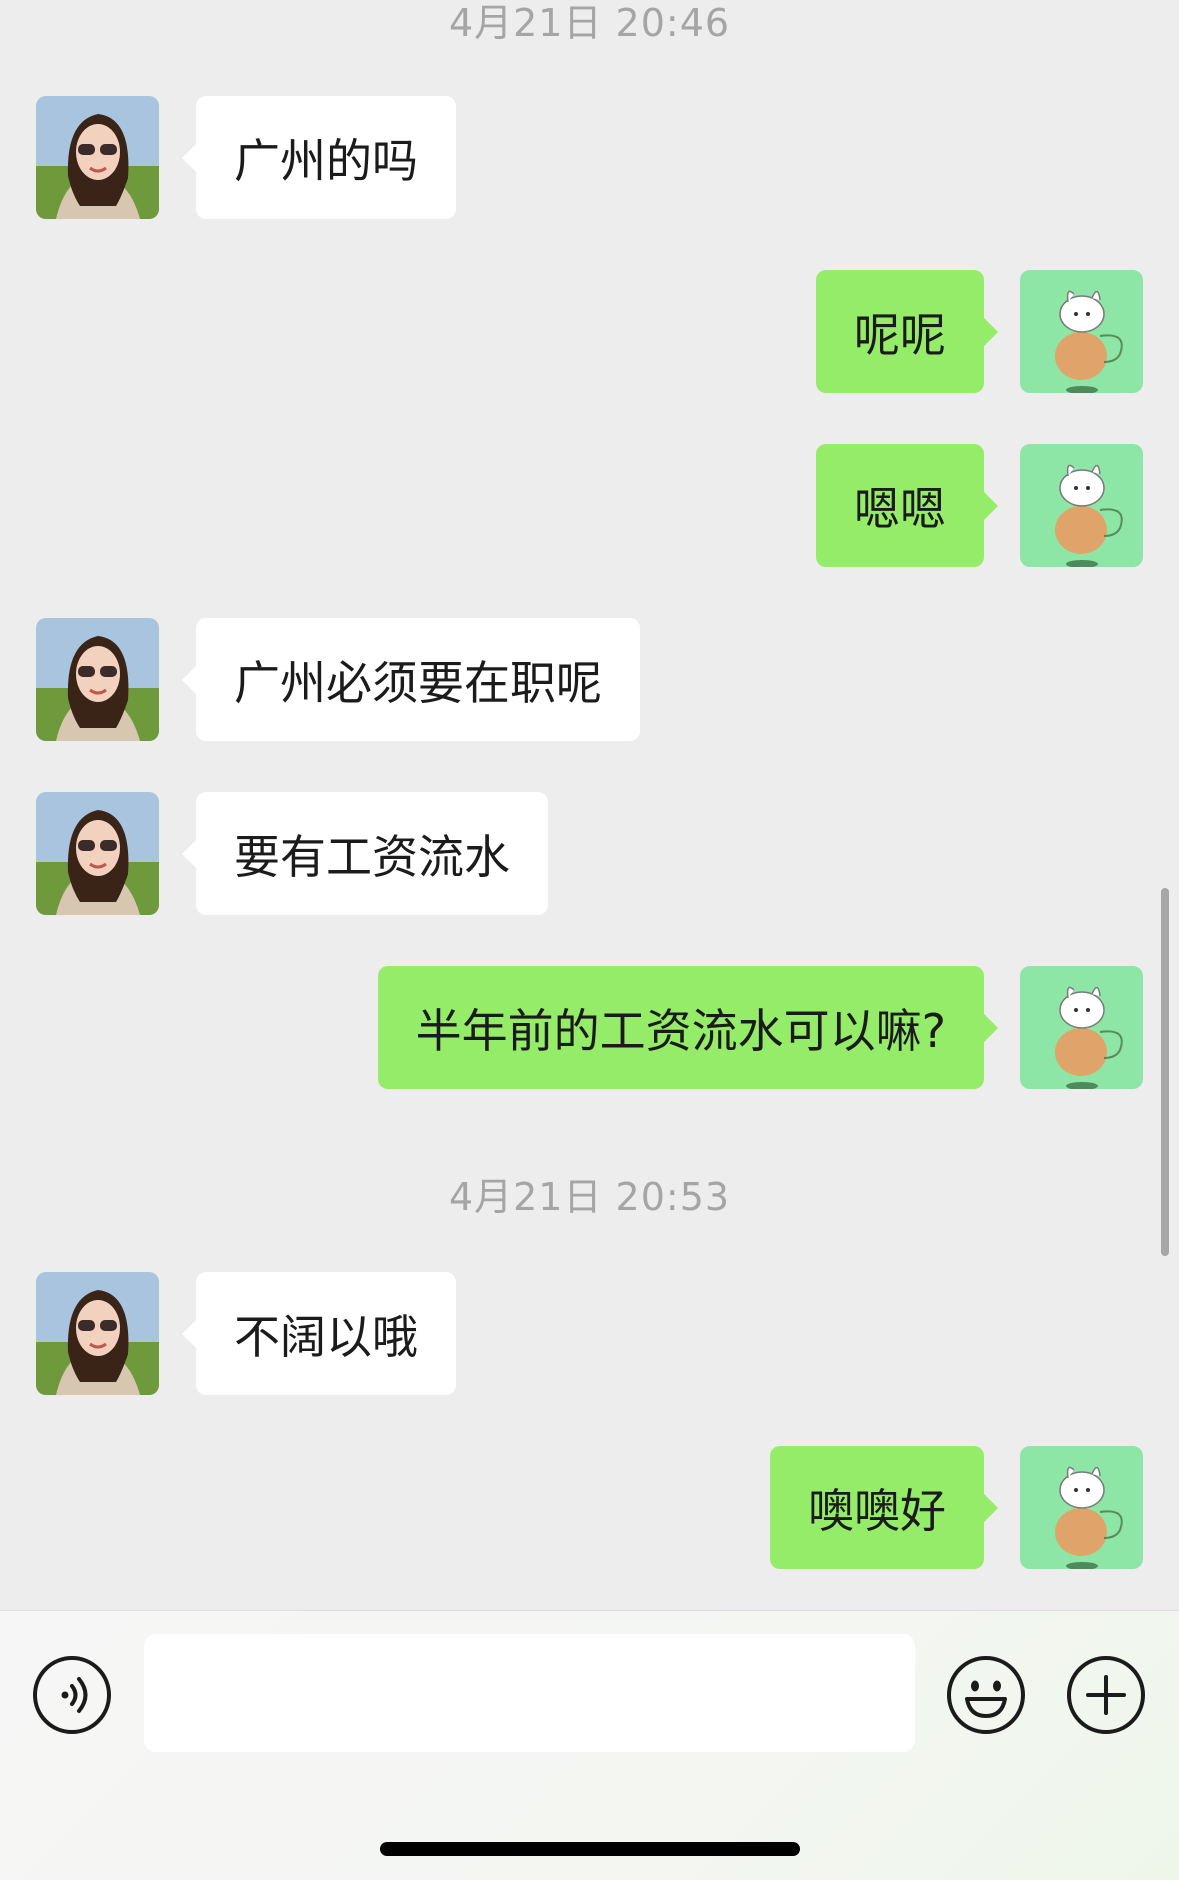  Describe the element at coordinates (589, 853) in the screenshot. I see `message-row-incoming: 要有工资流水` at that location.